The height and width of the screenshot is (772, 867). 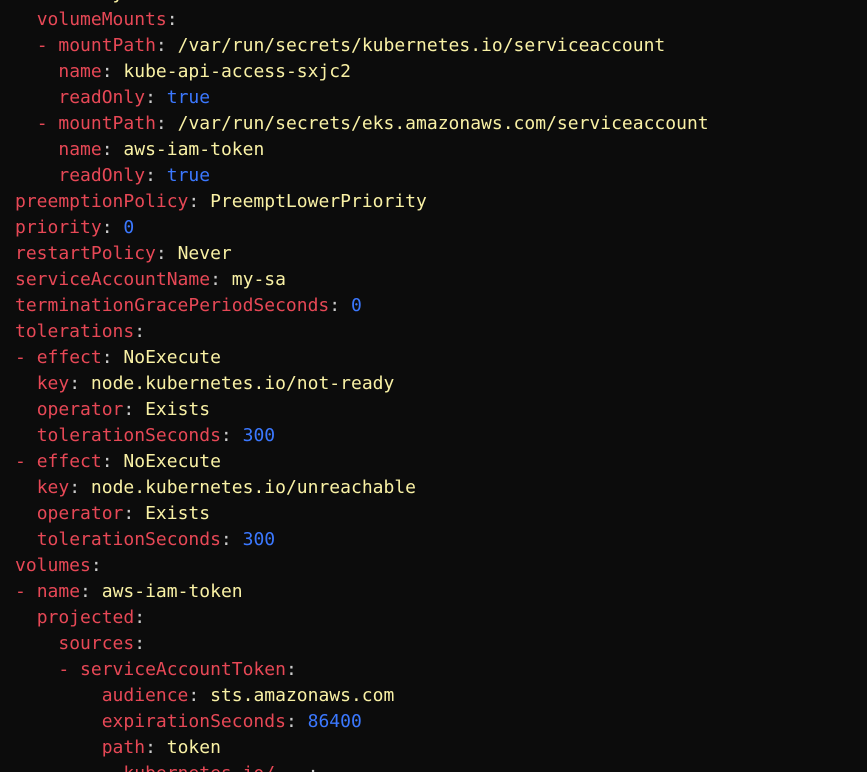 I want to click on yaml-line: name: my-aws-cli, so click(x=362, y=3).